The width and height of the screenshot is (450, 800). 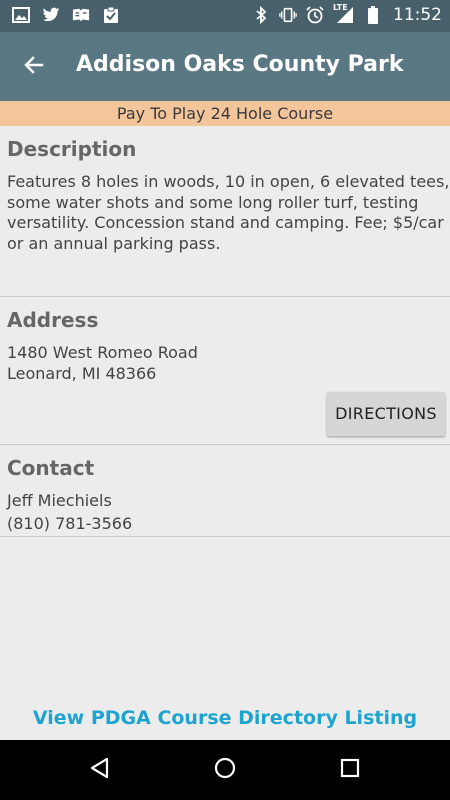 I want to click on nav-back-button, so click(x=100, y=770).